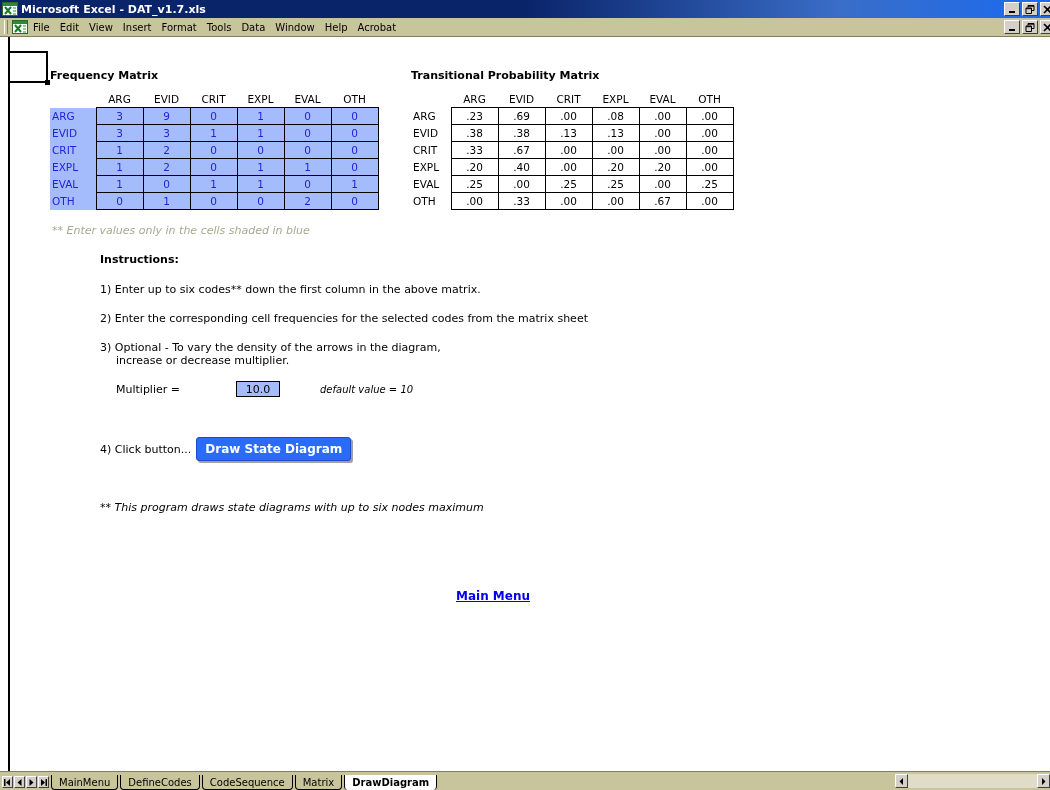  Describe the element at coordinates (28, 67) in the screenshot. I see `active-cell` at that location.